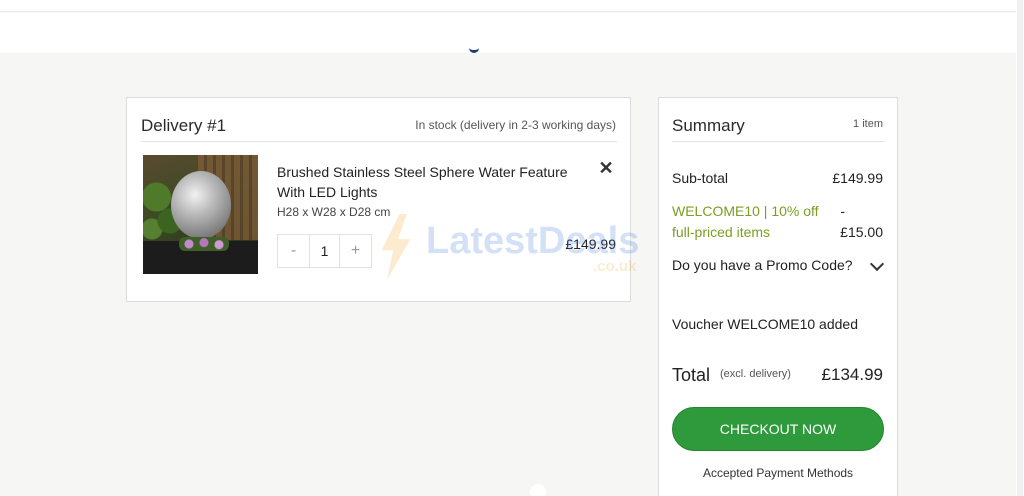 This screenshot has width=1024, height=496. Describe the element at coordinates (762, 265) in the screenshot. I see `promo-code-label: Do you have a Promo Code?` at that location.